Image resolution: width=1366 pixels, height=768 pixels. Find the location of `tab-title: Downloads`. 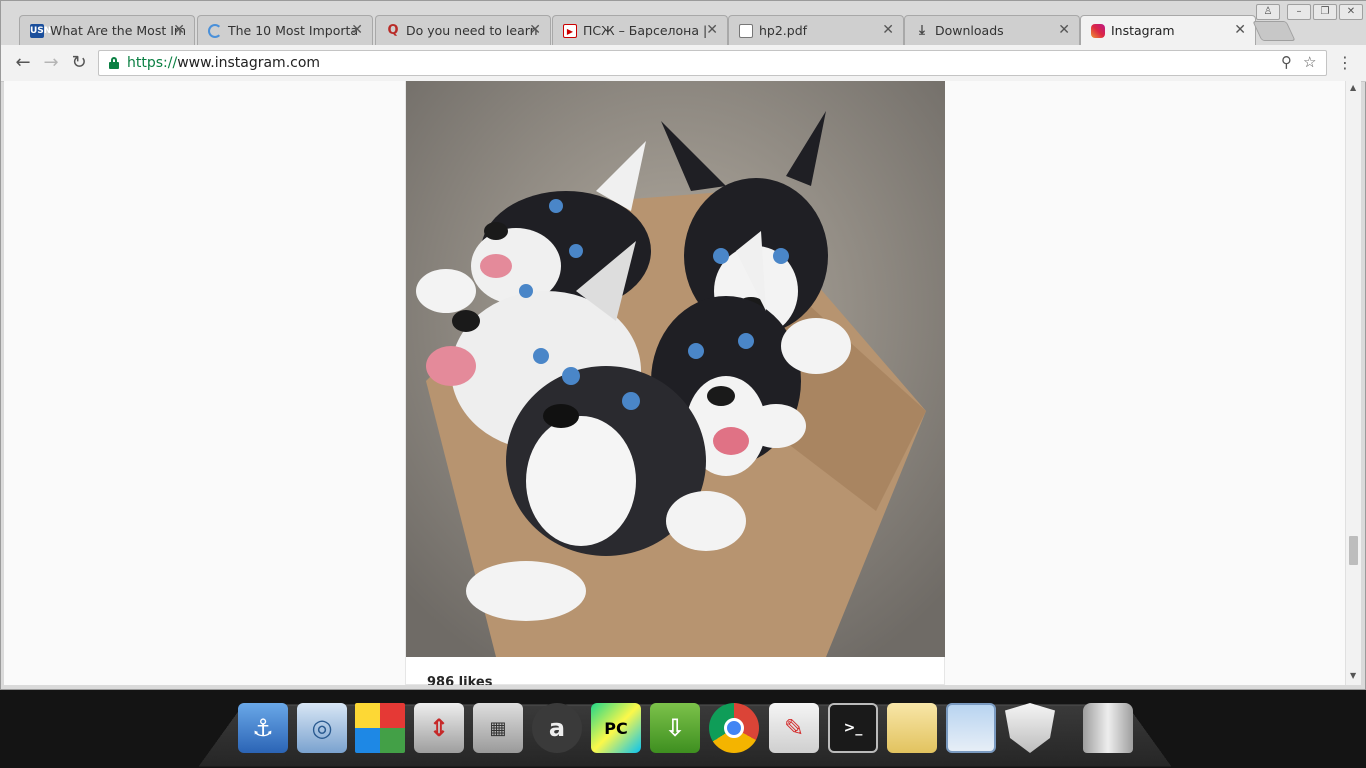

tab-title: Downloads is located at coordinates (969, 30).